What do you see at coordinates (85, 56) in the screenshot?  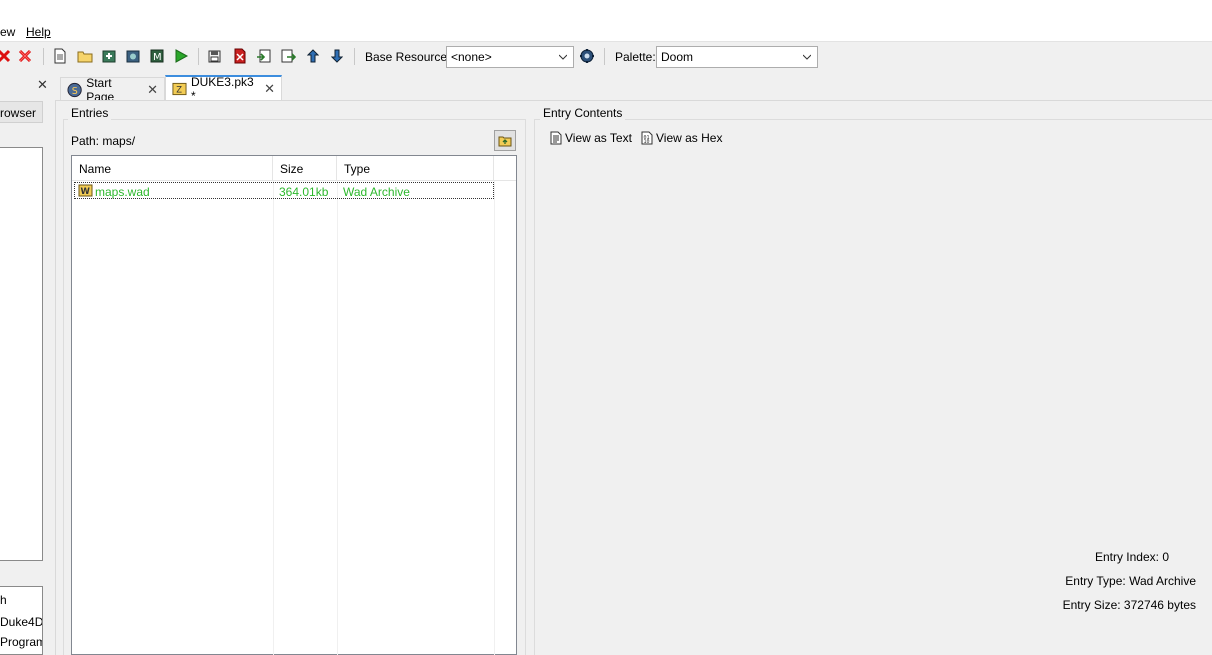 I see `new-folder-icon` at bounding box center [85, 56].